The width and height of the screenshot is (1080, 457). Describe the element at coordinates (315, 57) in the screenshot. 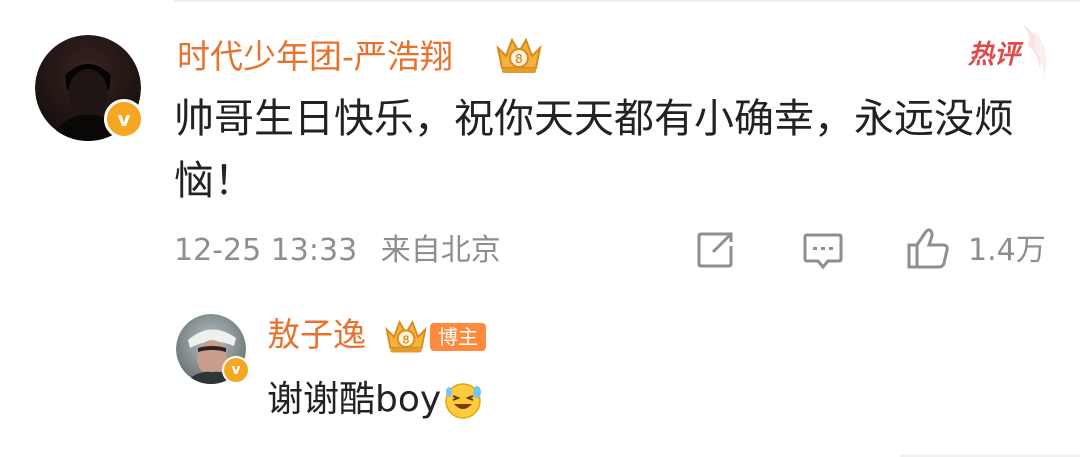

I see `comment-username: 时代少年团-严浩翔` at that location.